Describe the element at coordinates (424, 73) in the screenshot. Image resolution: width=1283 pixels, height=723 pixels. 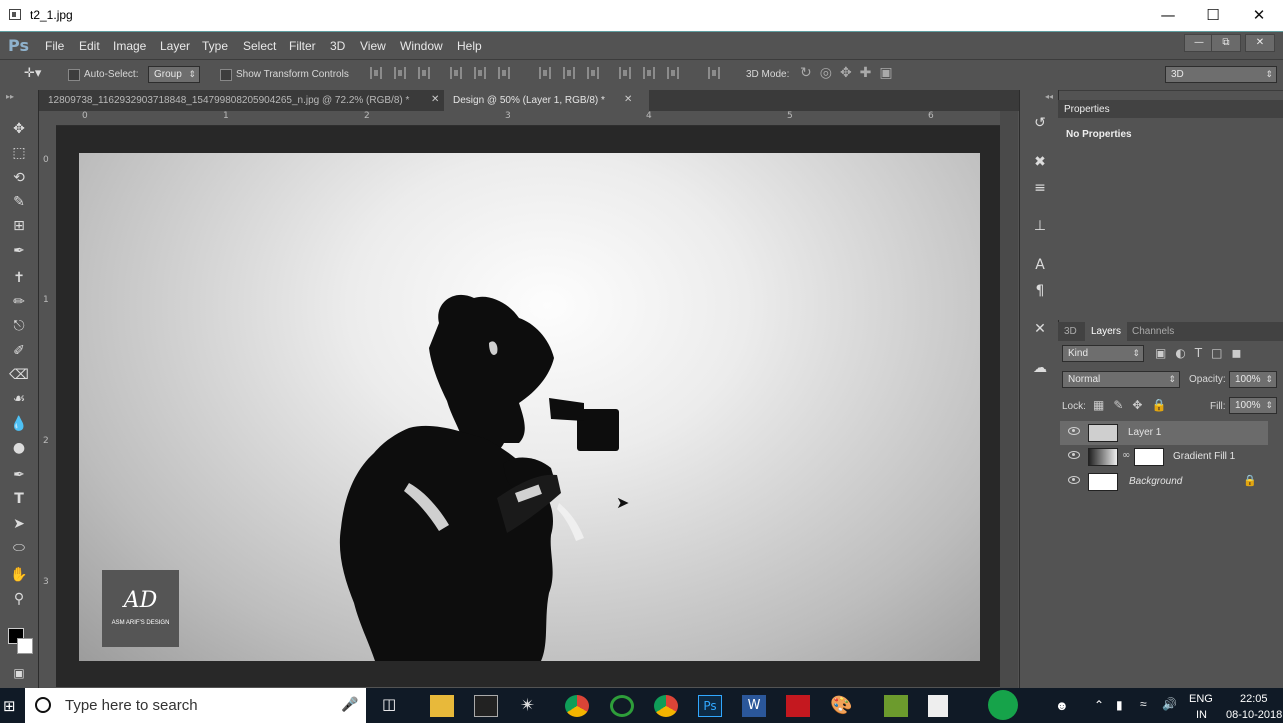
I see `align-bottom-icon` at that location.